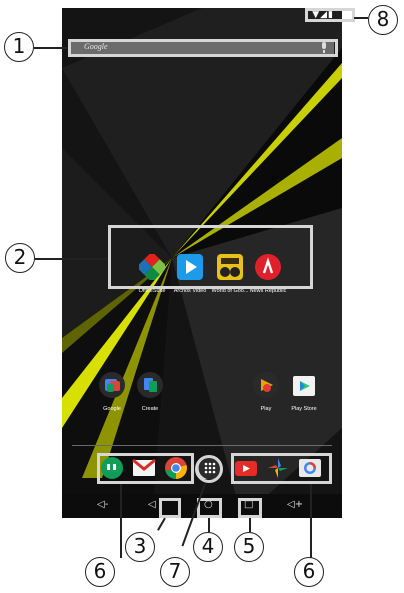 The width and height of the screenshot is (404, 593). I want to click on app-play-store: Play Store, so click(304, 392).